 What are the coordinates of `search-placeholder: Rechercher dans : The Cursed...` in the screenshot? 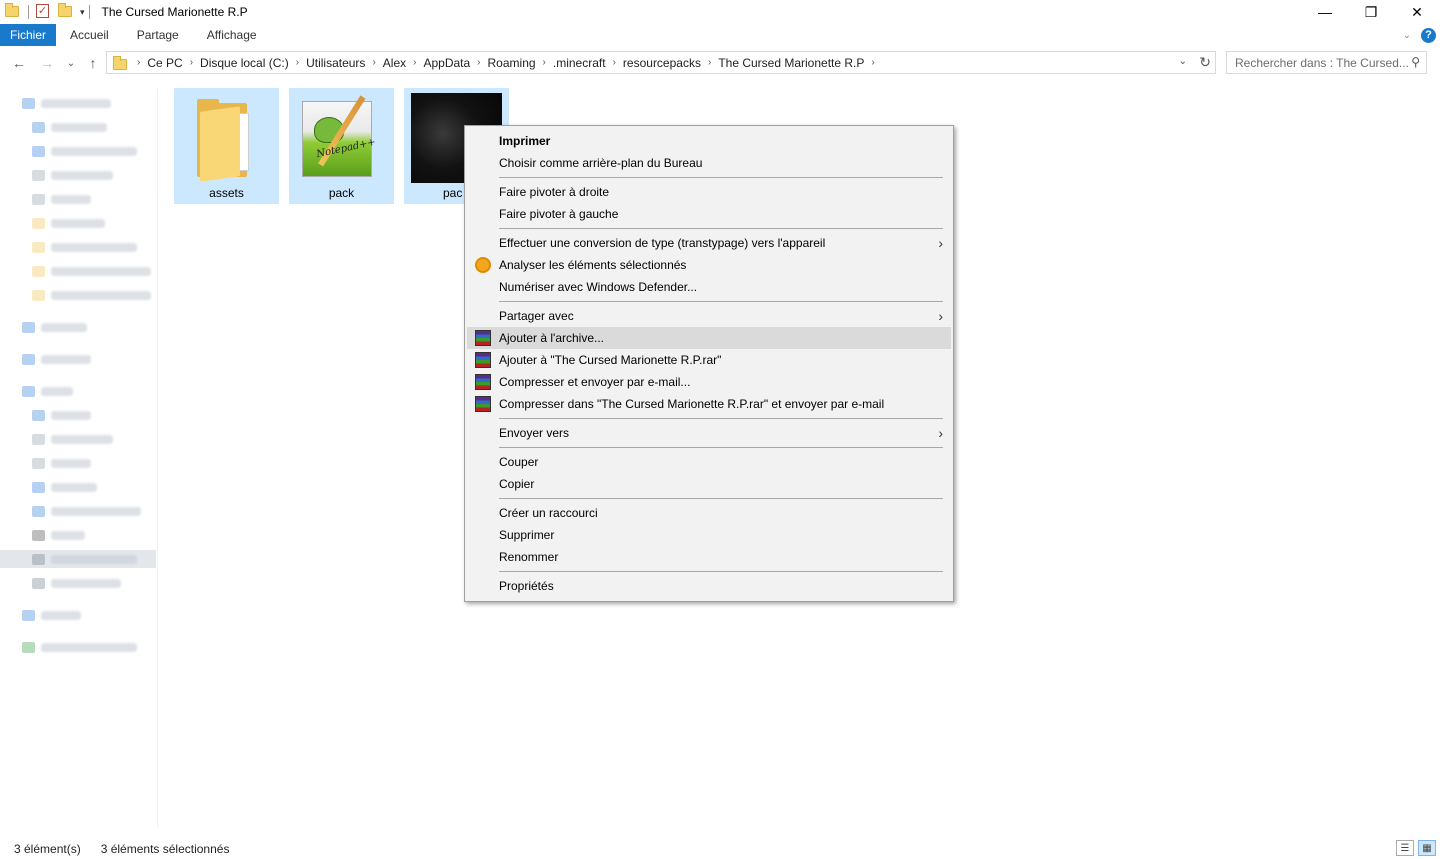 It's located at (1322, 62).